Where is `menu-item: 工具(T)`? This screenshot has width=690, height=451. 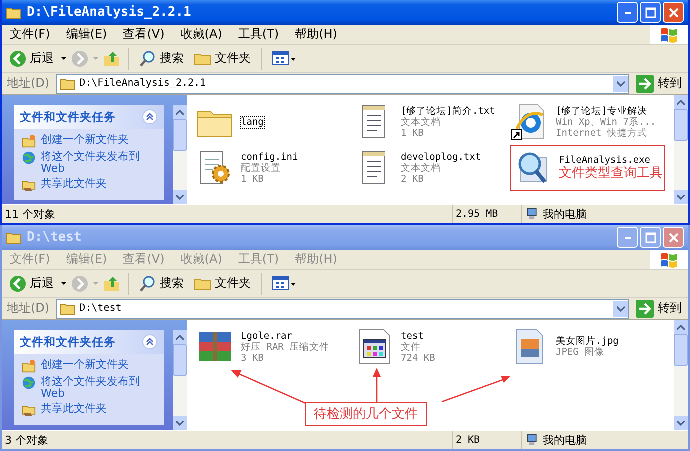
menu-item: 工具(T) is located at coordinates (259, 34).